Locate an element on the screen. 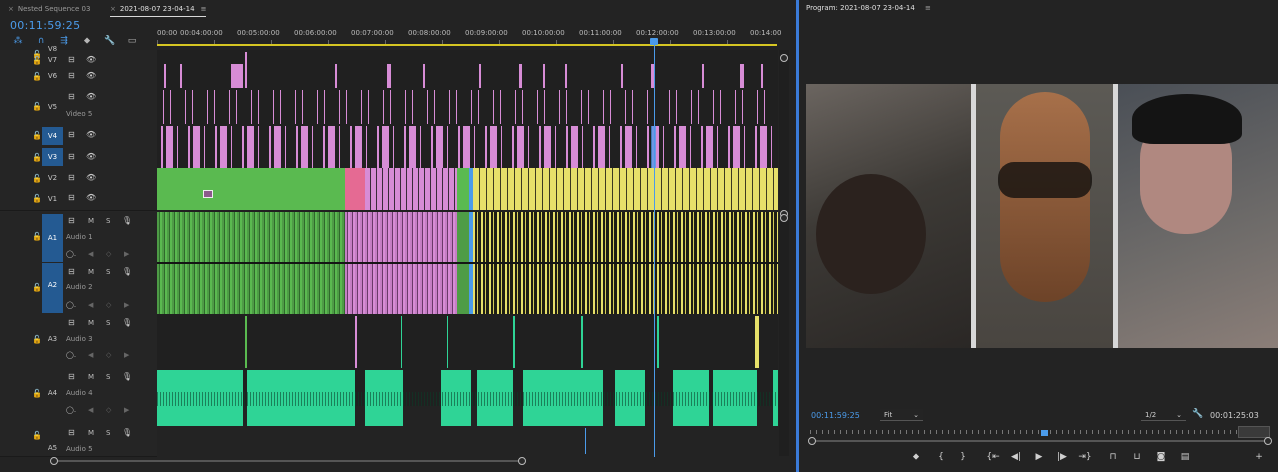  tab-sequence: × 2021-08-07 23-04-14 ≡ is located at coordinates (158, 9).